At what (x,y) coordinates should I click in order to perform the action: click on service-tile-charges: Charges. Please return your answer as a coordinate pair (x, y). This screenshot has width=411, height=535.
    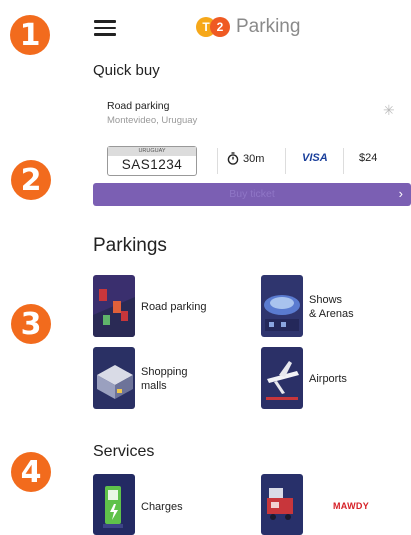
    Looking at the image, I should click on (158, 504).